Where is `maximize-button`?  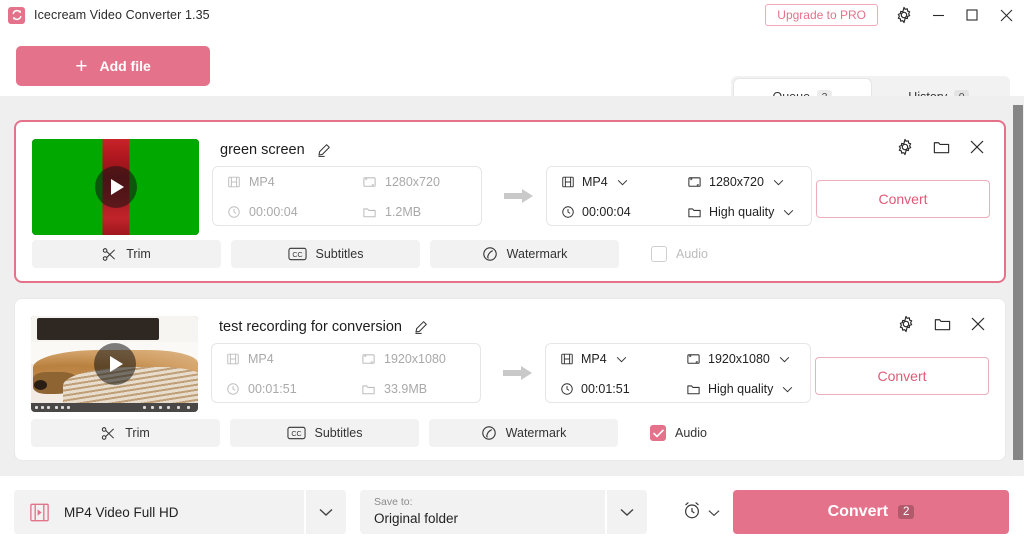
maximize-button is located at coordinates (972, 15).